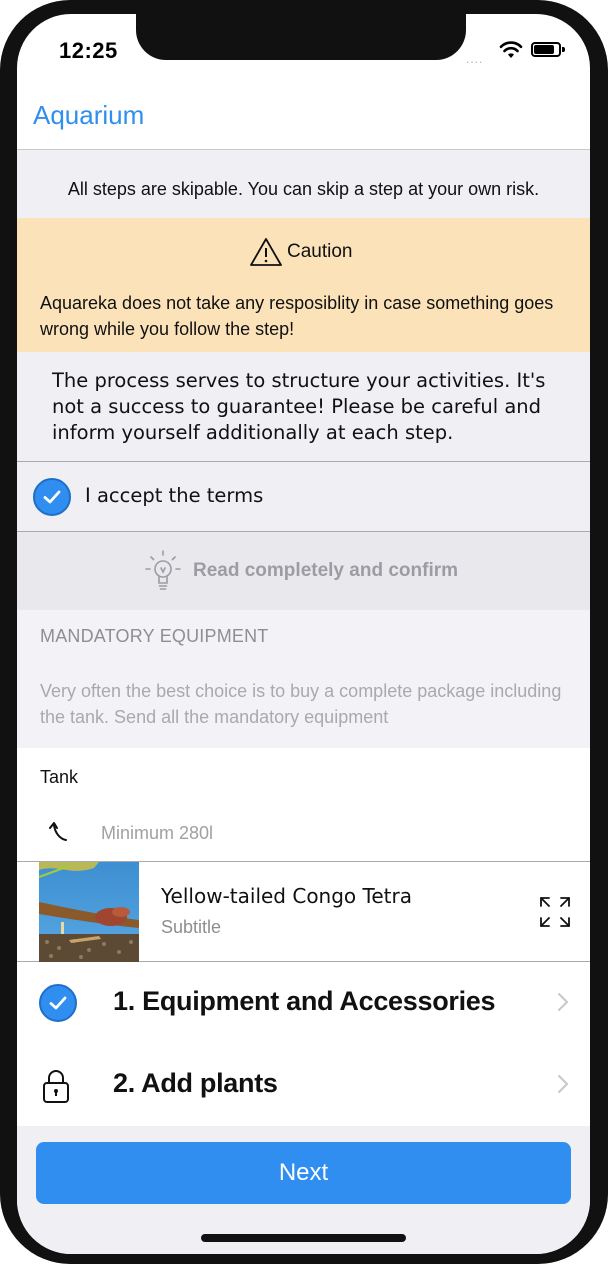  What do you see at coordinates (320, 251) in the screenshot?
I see `caution-title: Caution` at bounding box center [320, 251].